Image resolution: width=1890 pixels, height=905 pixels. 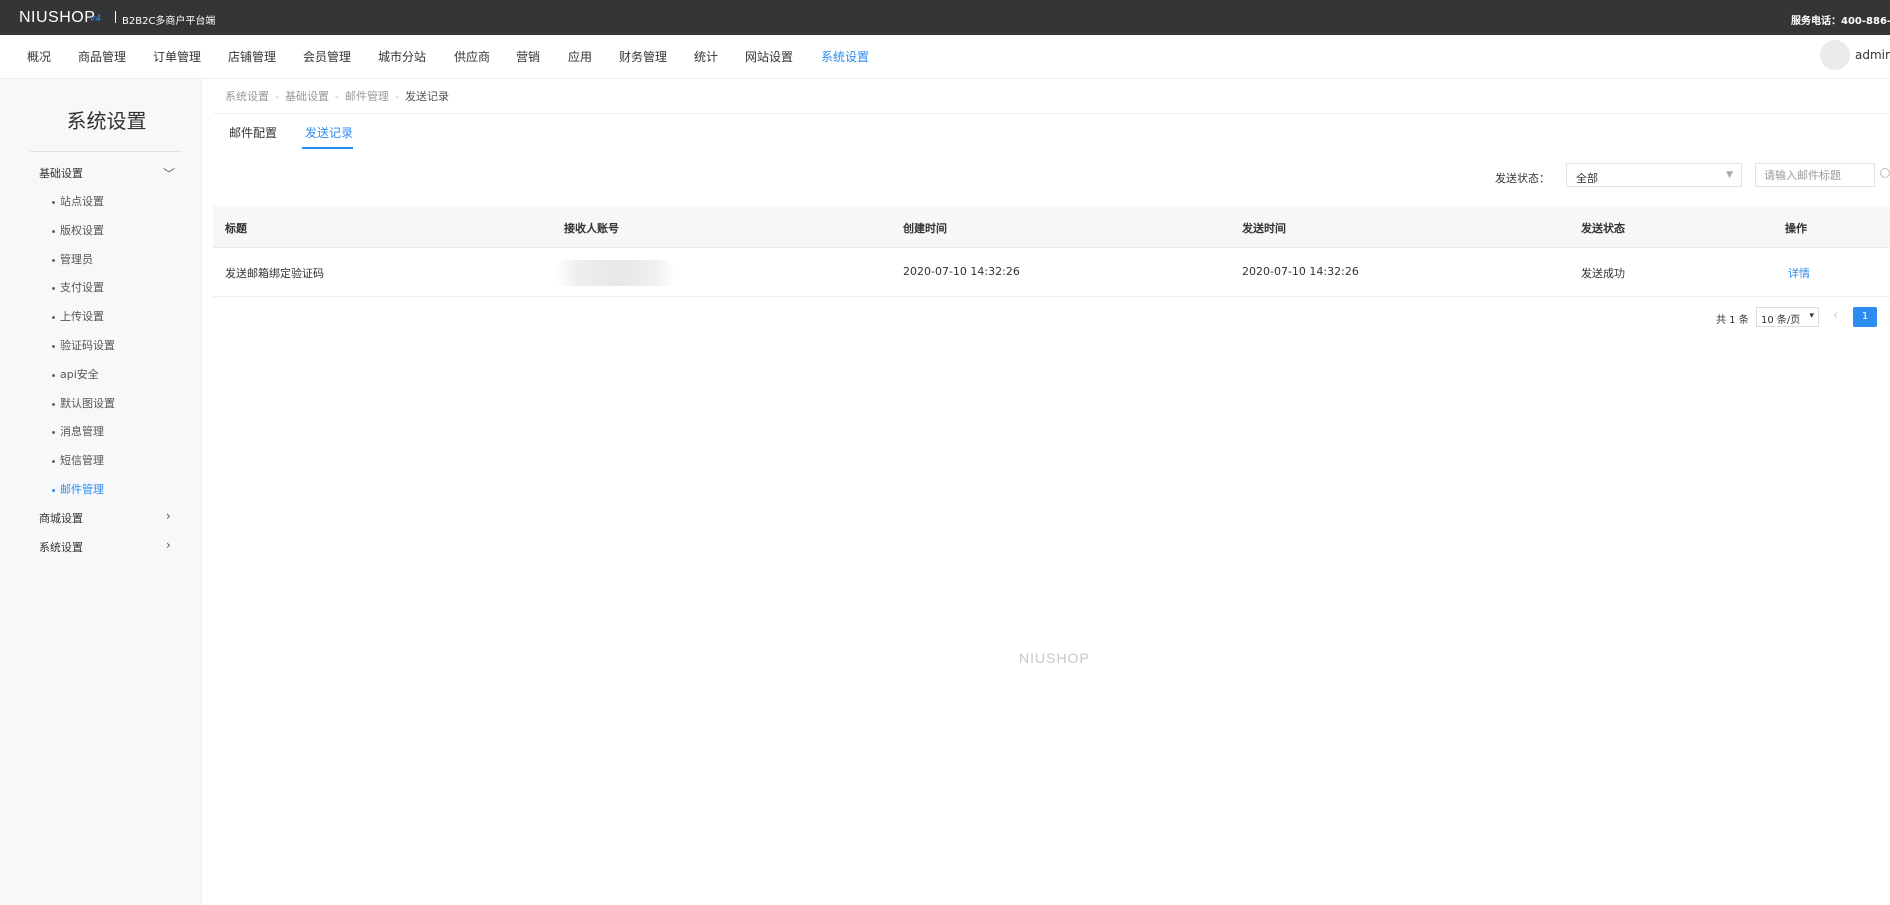 What do you see at coordinates (83, 403) in the screenshot?
I see `sidebar-item-default-image: 默认图设置` at bounding box center [83, 403].